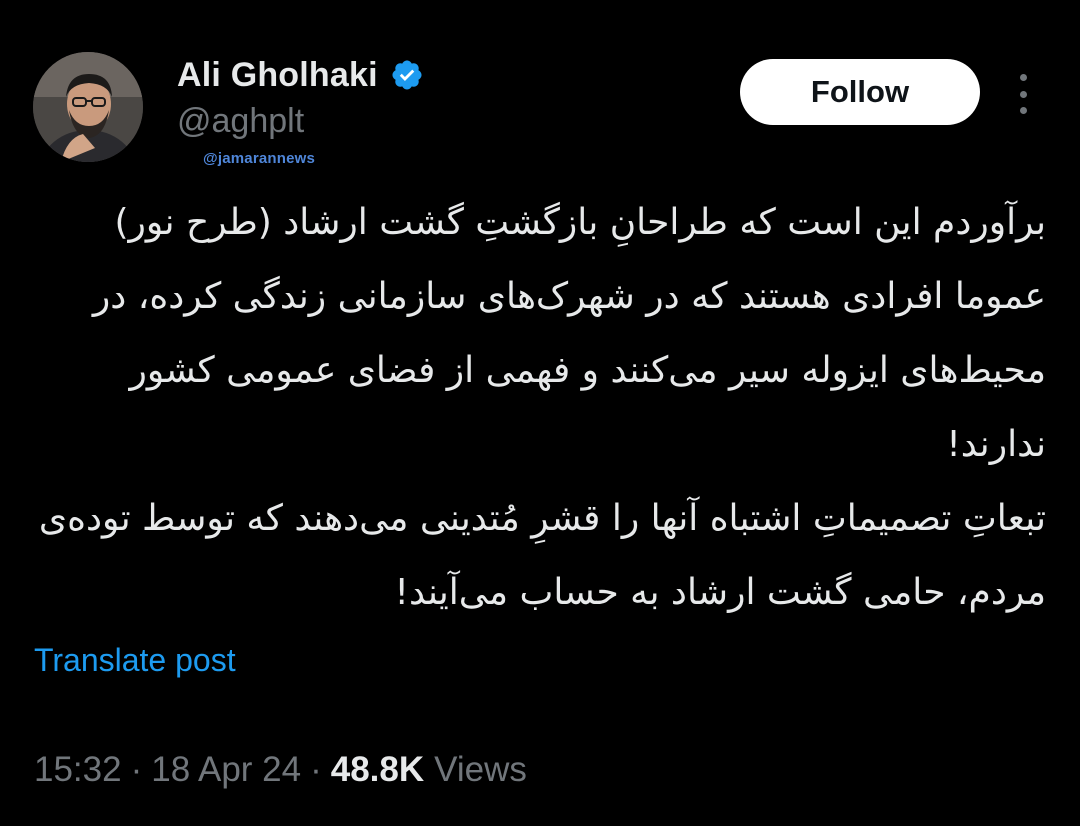 Image resolution: width=1080 pixels, height=826 pixels. I want to click on views-count: 48.8K, so click(377, 770).